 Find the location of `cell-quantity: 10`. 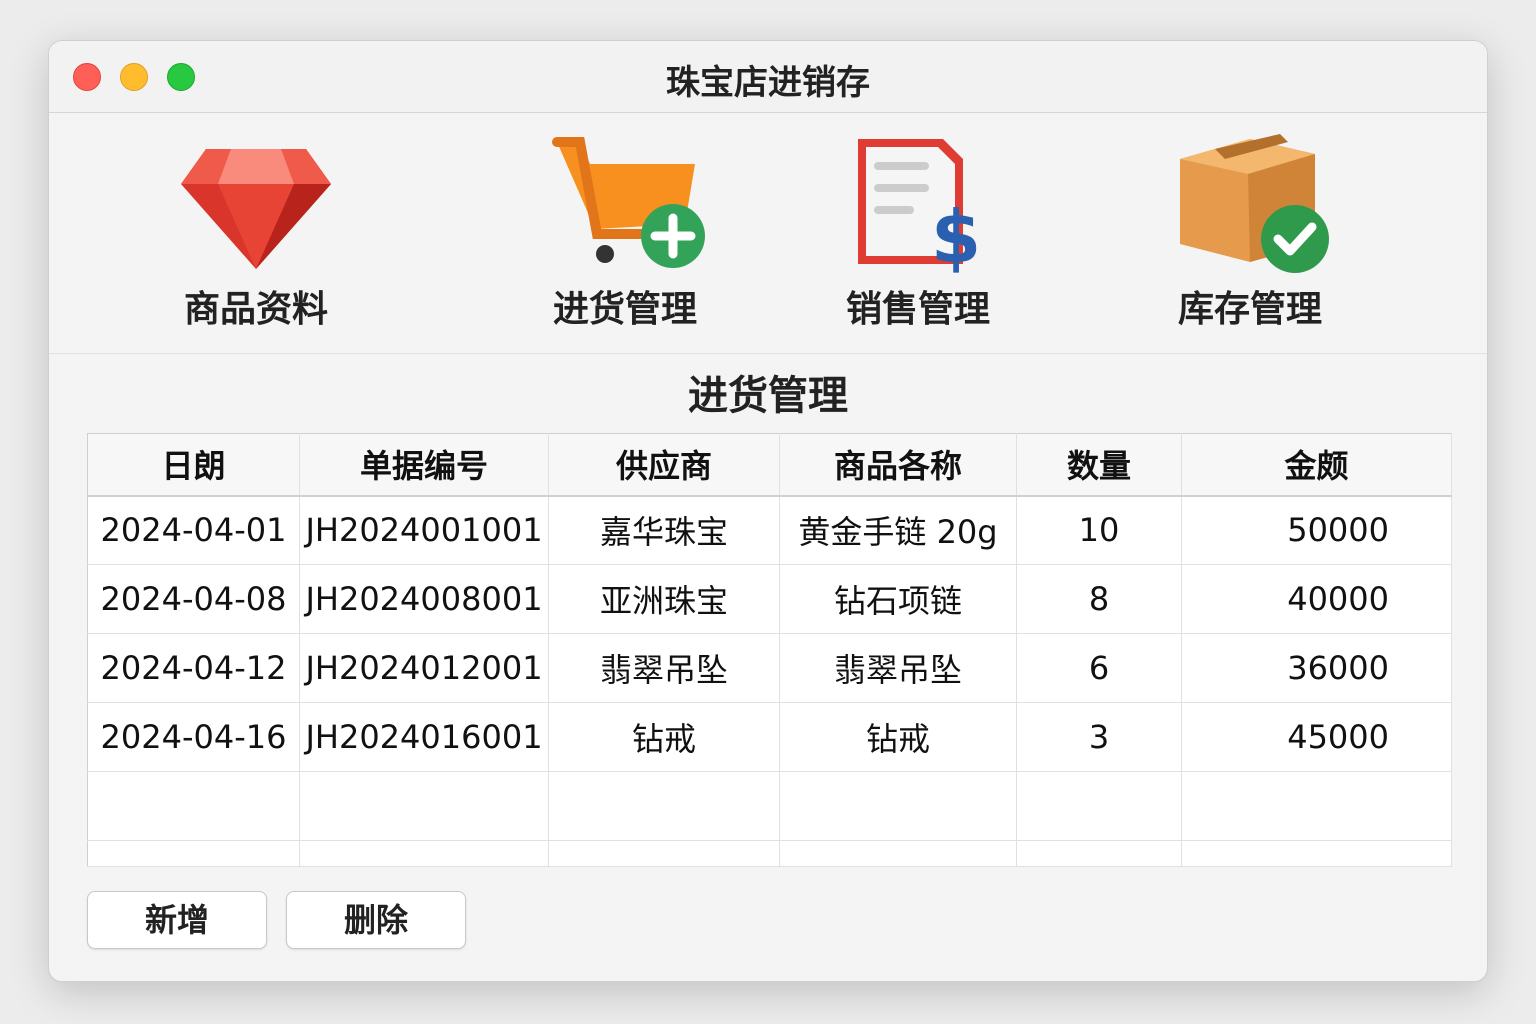

cell-quantity: 10 is located at coordinates (1099, 530).